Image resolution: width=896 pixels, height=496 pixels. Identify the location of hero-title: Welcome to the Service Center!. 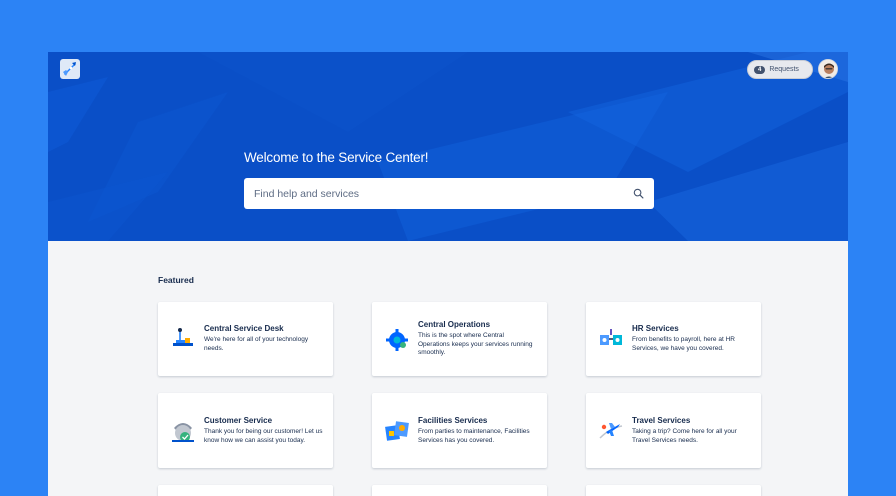
(336, 157).